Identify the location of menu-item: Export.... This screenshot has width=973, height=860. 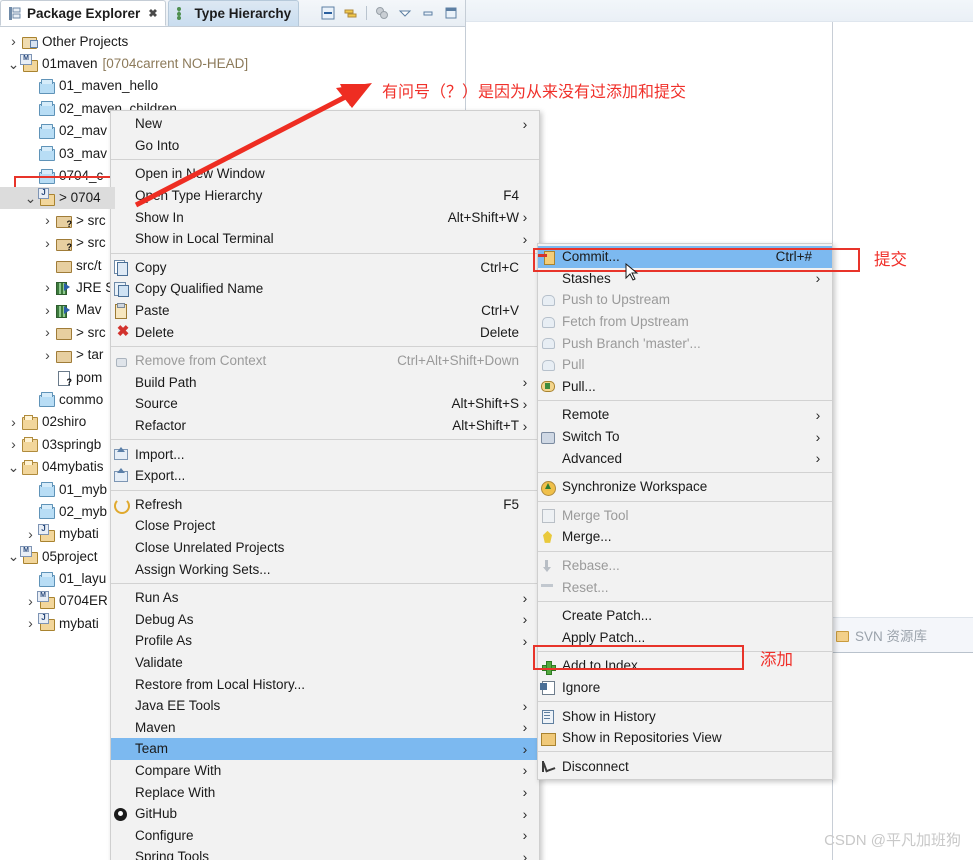
(325, 476).